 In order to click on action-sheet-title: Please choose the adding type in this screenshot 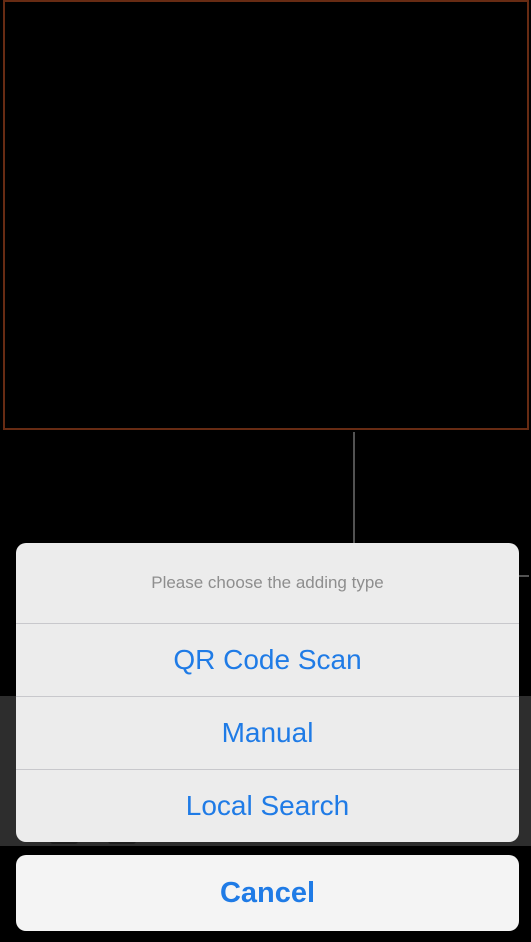, I will do `click(267, 583)`.